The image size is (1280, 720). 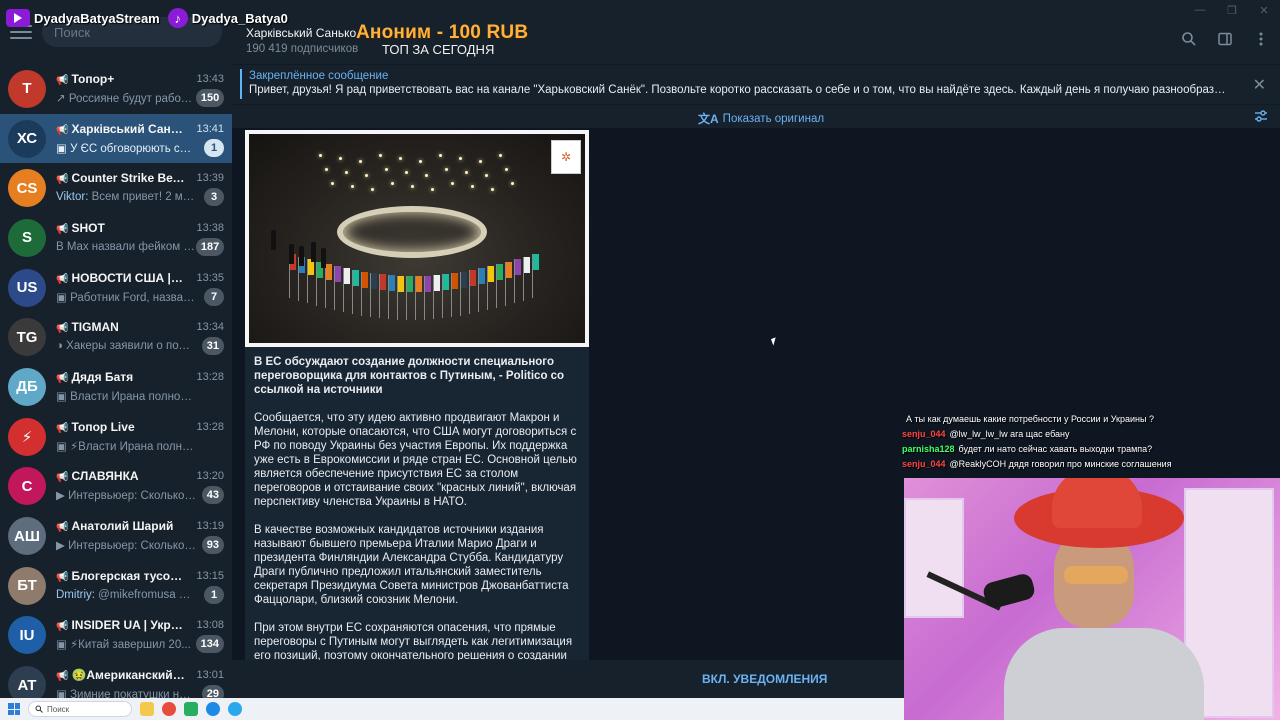 I want to click on file-explorer-icon, so click(x=147, y=709).